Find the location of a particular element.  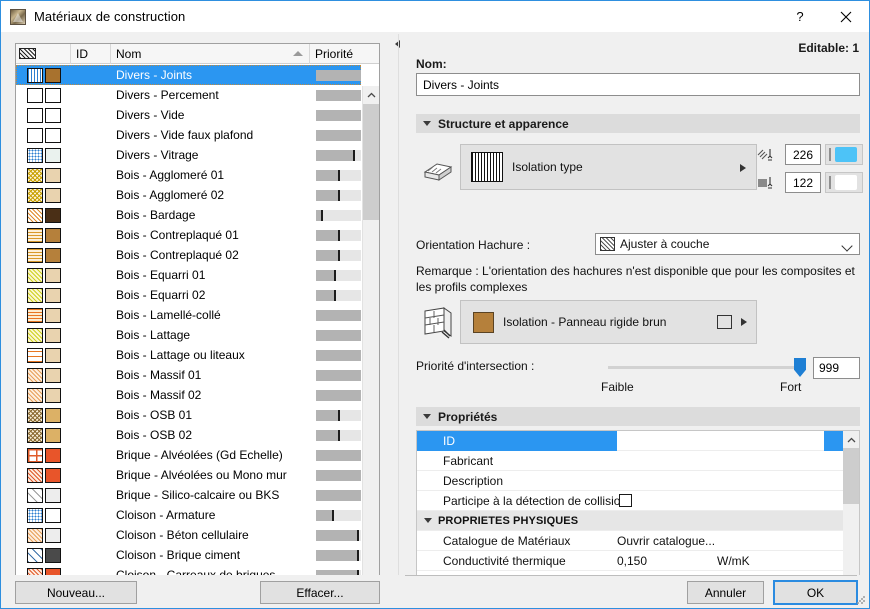

table-row: Cloison - Armature is located at coordinates (188, 515).